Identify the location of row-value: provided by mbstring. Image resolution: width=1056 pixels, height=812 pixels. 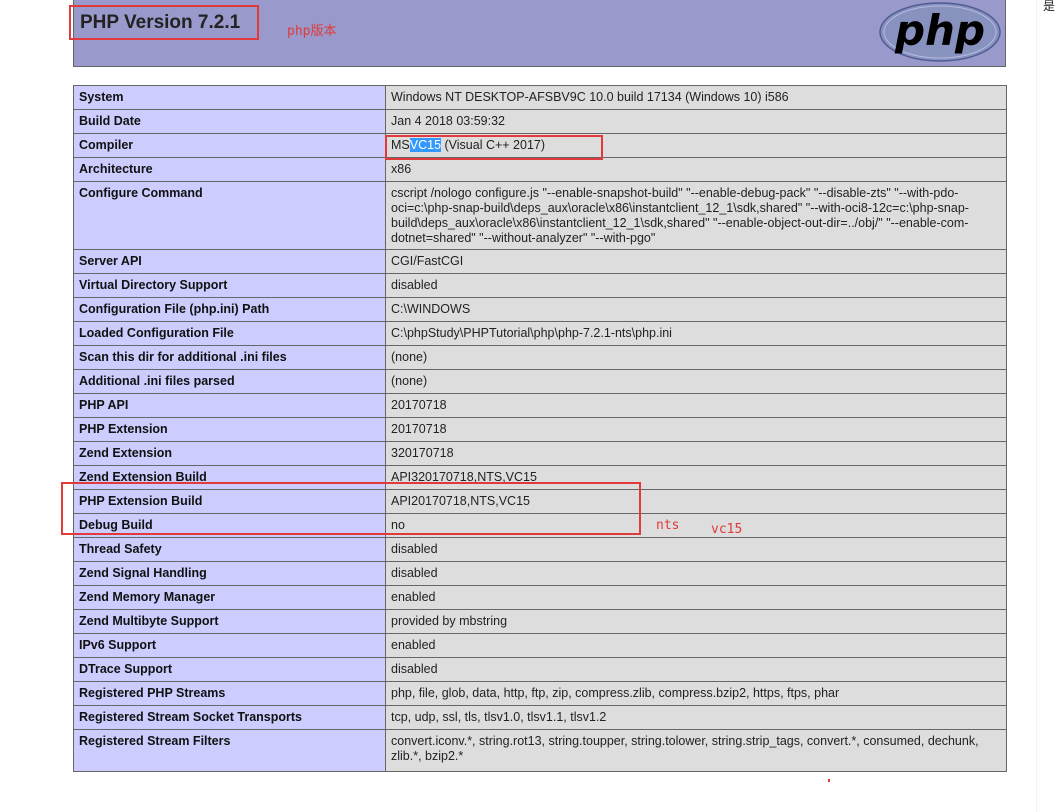
(696, 621).